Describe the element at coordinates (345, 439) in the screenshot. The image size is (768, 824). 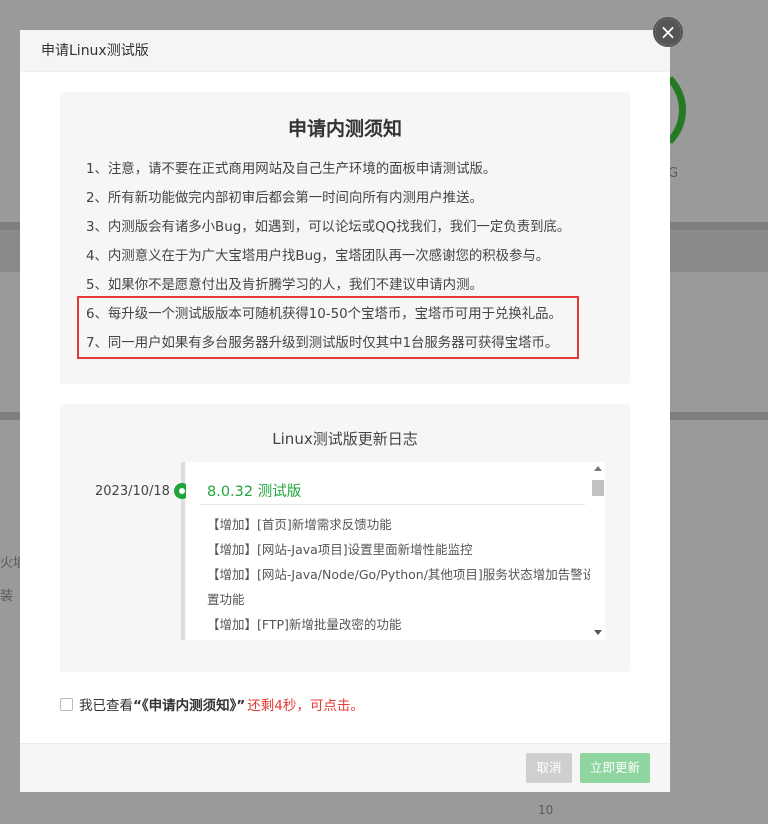
I see `changelog-title: Linux测试版更新日志` at that location.